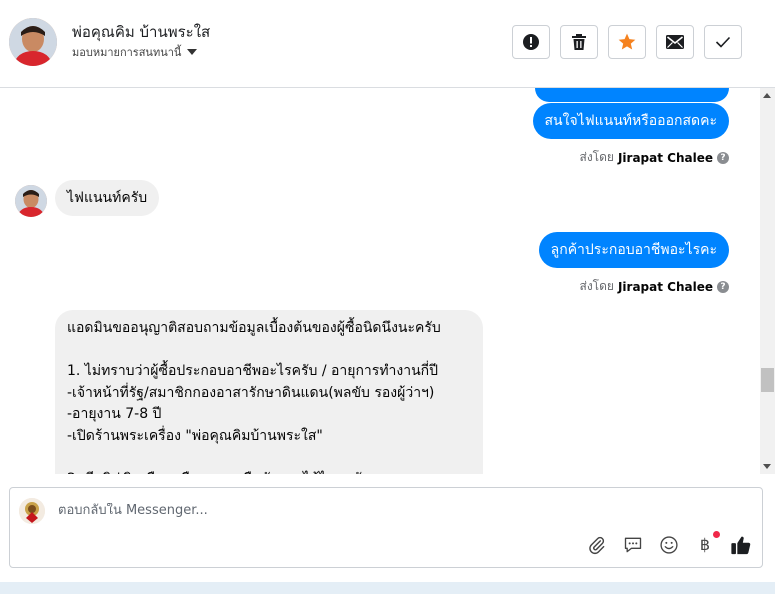 The width and height of the screenshot is (775, 594). What do you see at coordinates (767, 95) in the screenshot?
I see `scroll-up-arrow-icon` at bounding box center [767, 95].